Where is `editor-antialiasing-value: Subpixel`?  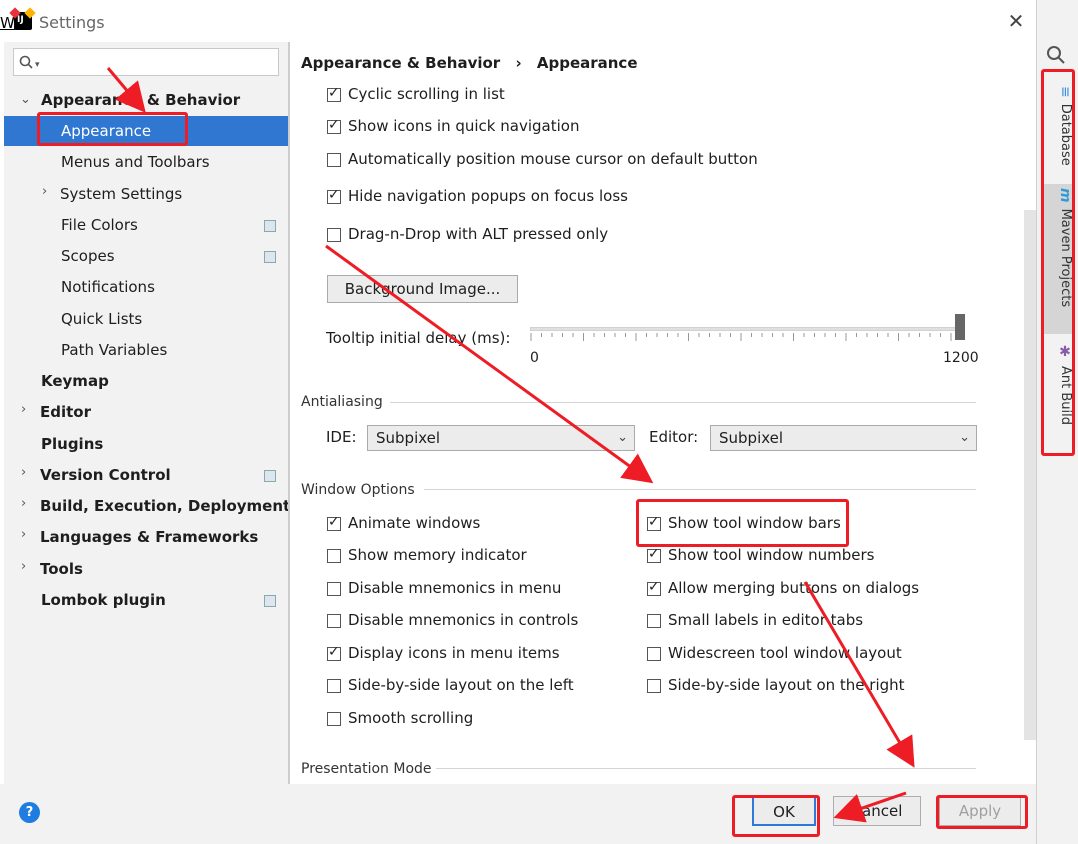
editor-antialiasing-value: Subpixel is located at coordinates (751, 438).